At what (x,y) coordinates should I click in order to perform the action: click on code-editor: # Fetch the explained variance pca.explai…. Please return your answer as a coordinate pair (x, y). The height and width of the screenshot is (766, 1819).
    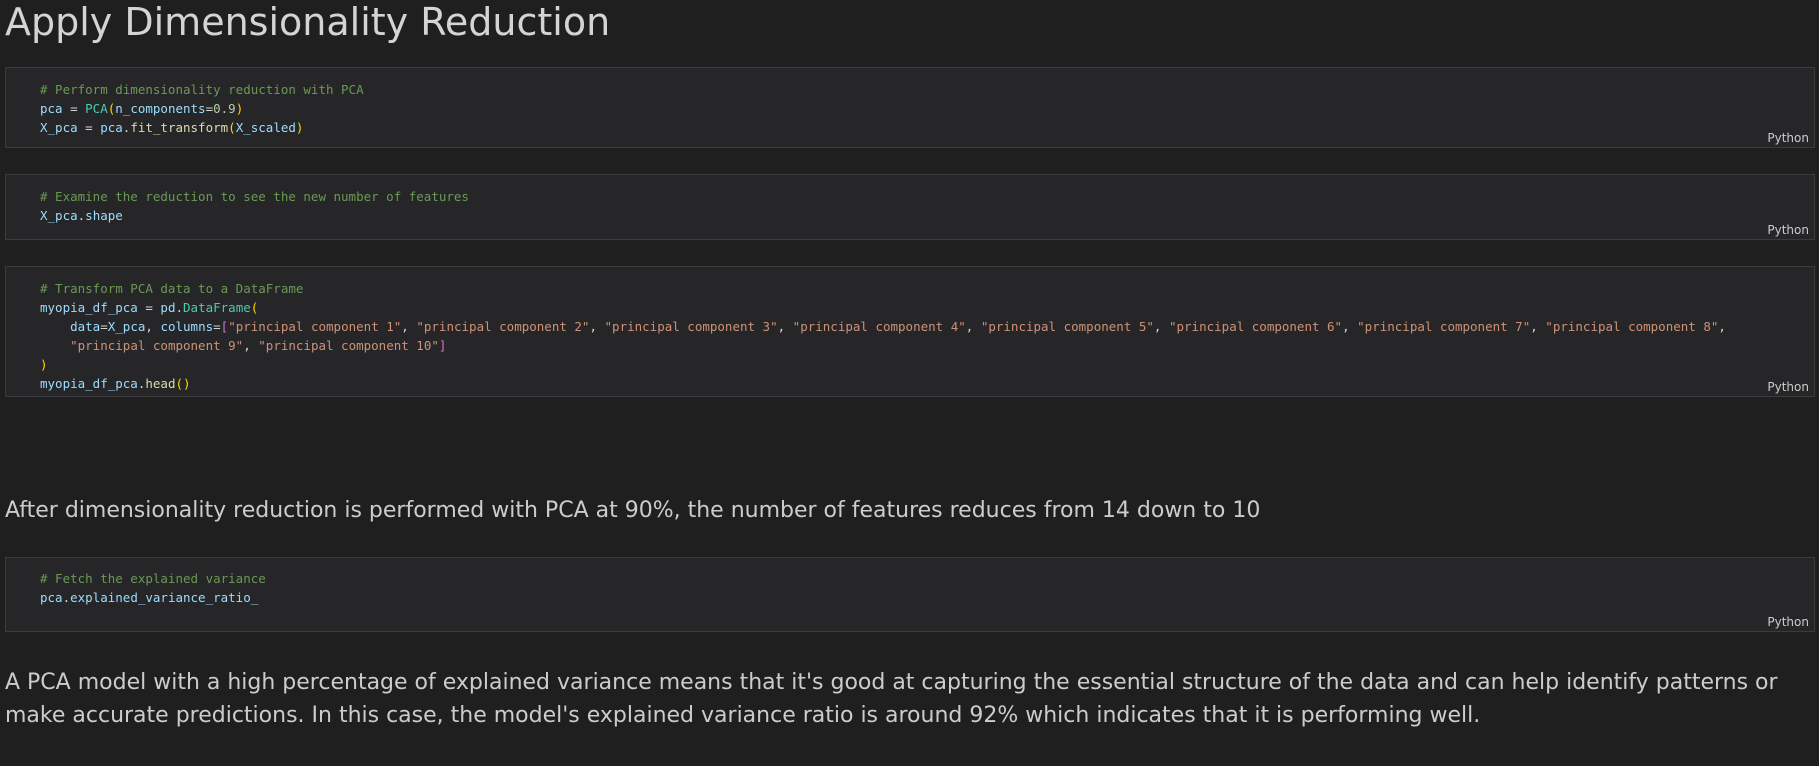
    Looking at the image, I should click on (153, 588).